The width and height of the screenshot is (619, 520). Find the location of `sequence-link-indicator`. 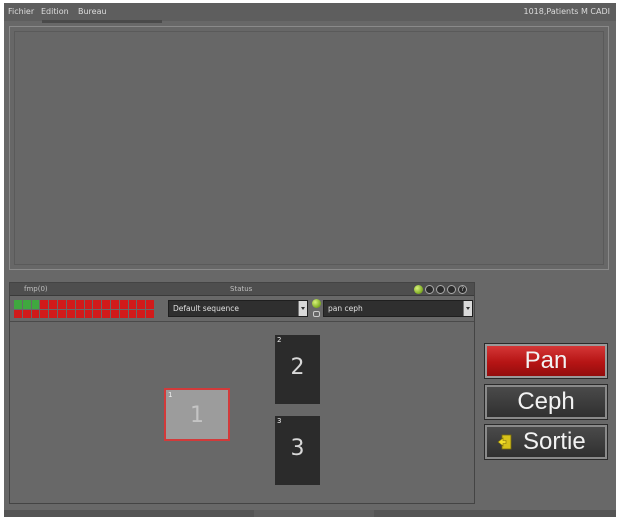

sequence-link-indicator is located at coordinates (317, 309).